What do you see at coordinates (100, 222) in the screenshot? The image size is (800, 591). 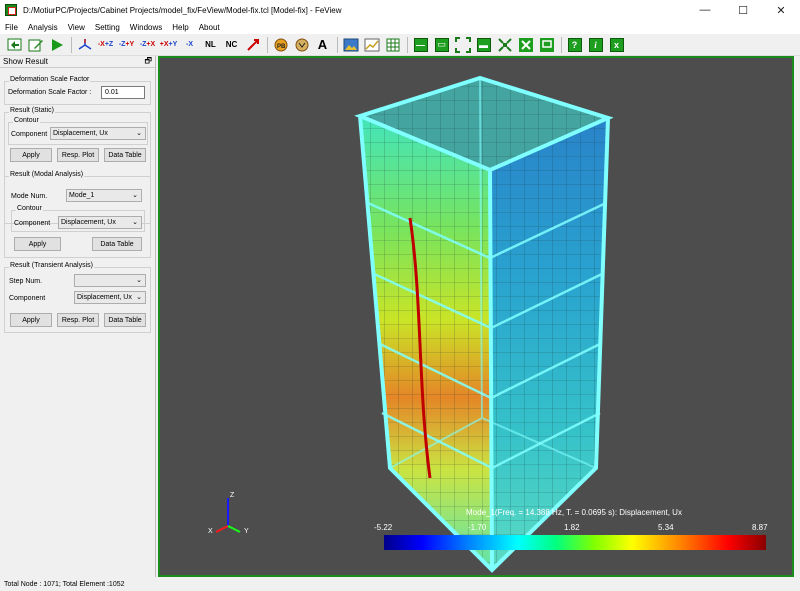 I see `modal-component-select: Displacement, Ux ⌄` at bounding box center [100, 222].